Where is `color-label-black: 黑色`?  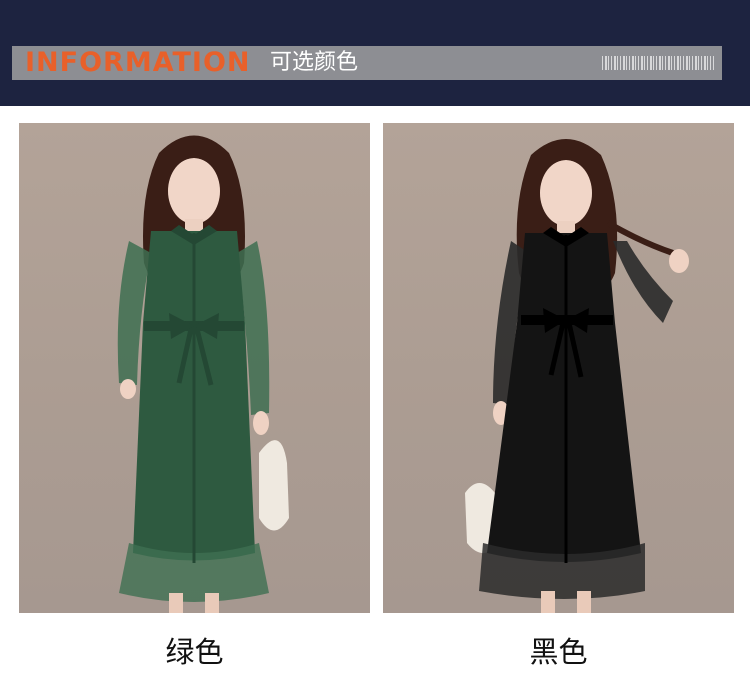
color-label-black: 黑色 is located at coordinates (558, 652).